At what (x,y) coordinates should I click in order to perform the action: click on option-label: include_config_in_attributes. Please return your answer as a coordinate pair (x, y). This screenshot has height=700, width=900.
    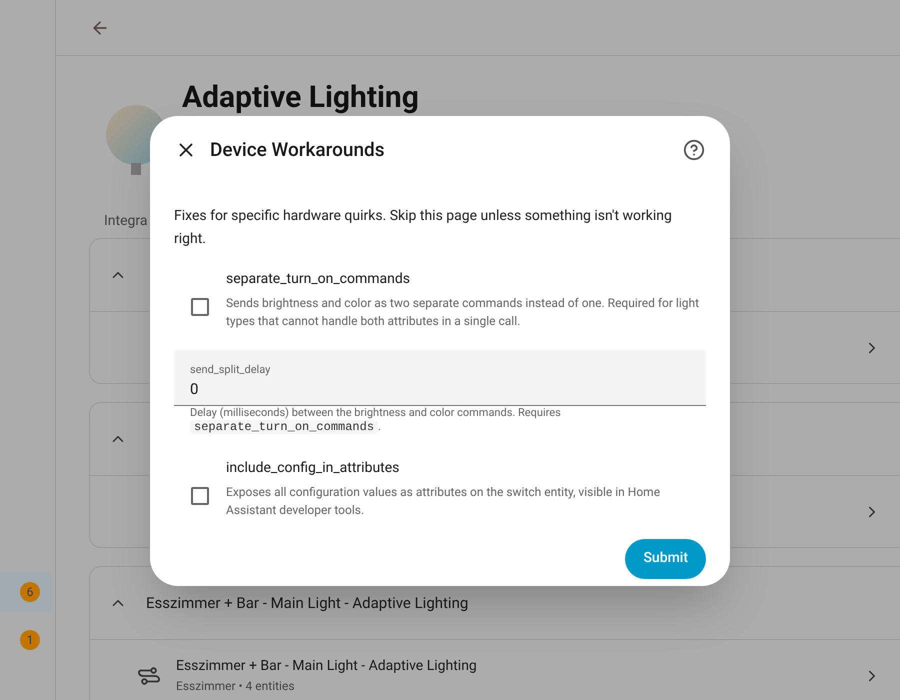
    Looking at the image, I should click on (313, 468).